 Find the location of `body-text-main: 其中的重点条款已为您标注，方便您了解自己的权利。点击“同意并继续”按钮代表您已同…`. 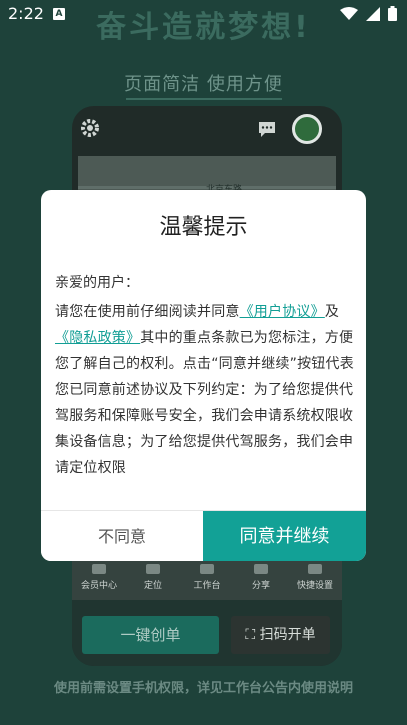

body-text-main: 其中的重点条款已为您标注，方便您了解自己的权利。点击“同意并继续”按钮代表您已同… is located at coordinates (204, 403).